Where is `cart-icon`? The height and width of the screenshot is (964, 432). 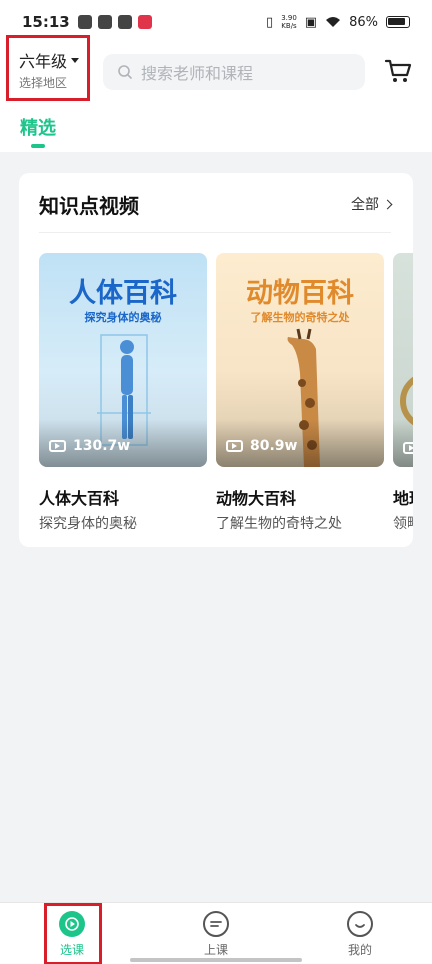
cart-icon is located at coordinates (398, 71).